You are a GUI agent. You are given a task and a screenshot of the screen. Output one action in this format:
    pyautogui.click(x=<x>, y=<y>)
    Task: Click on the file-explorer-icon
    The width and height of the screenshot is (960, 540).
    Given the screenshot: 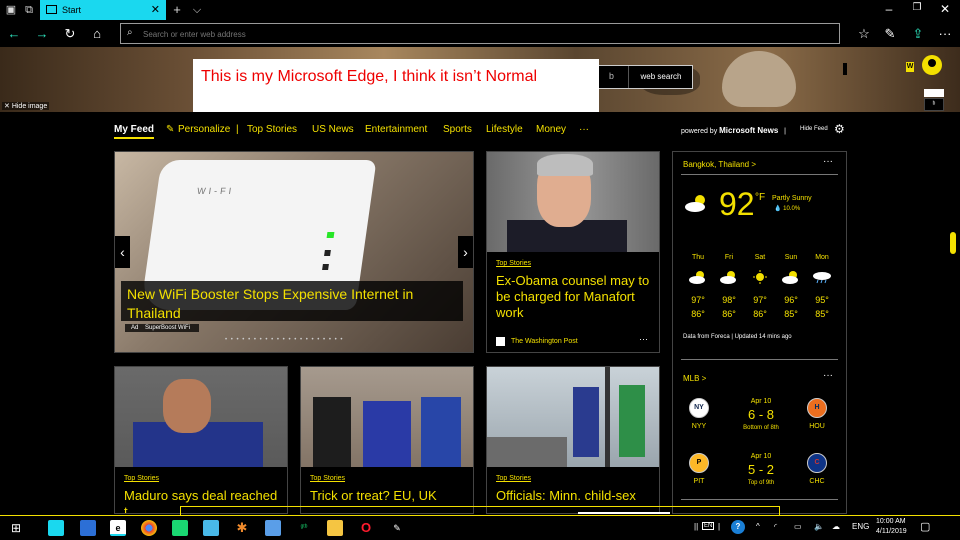 What is the action you would take?
    pyautogui.click(x=335, y=528)
    